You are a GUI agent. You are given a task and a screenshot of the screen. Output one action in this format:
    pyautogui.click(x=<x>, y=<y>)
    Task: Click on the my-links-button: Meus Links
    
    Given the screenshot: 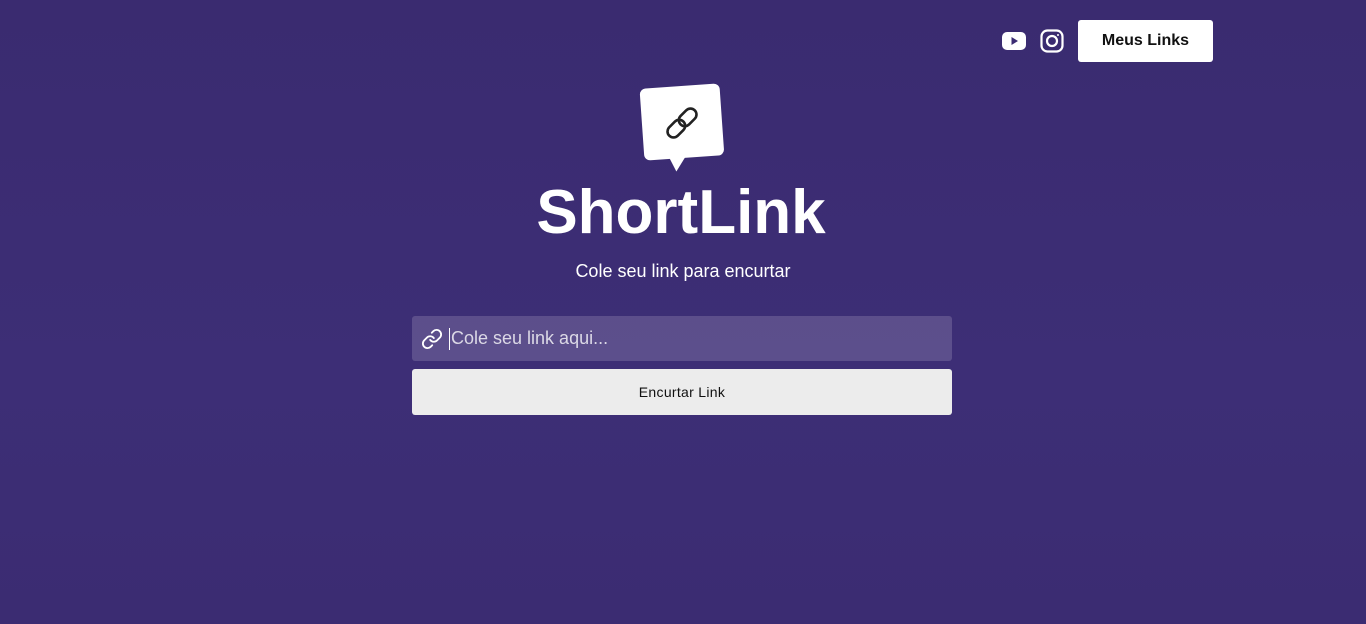 What is the action you would take?
    pyautogui.click(x=1145, y=41)
    